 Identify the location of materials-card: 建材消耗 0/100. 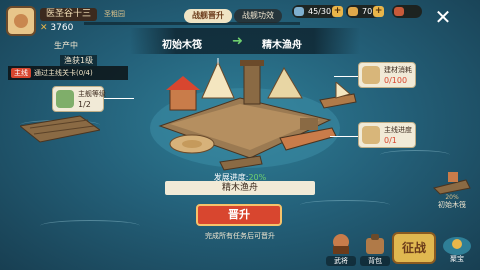
(387, 75).